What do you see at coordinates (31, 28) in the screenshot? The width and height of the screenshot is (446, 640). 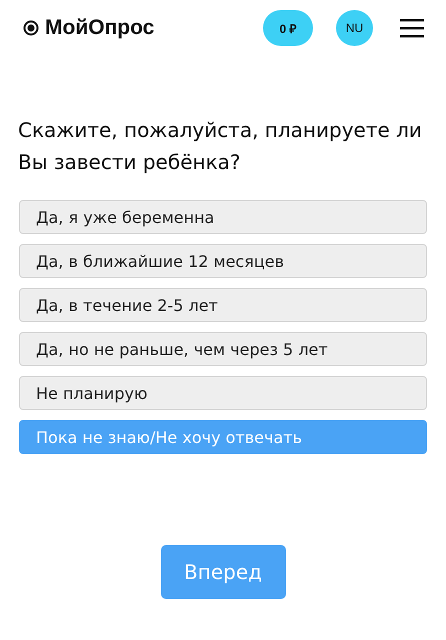 I see `logo-icon` at bounding box center [31, 28].